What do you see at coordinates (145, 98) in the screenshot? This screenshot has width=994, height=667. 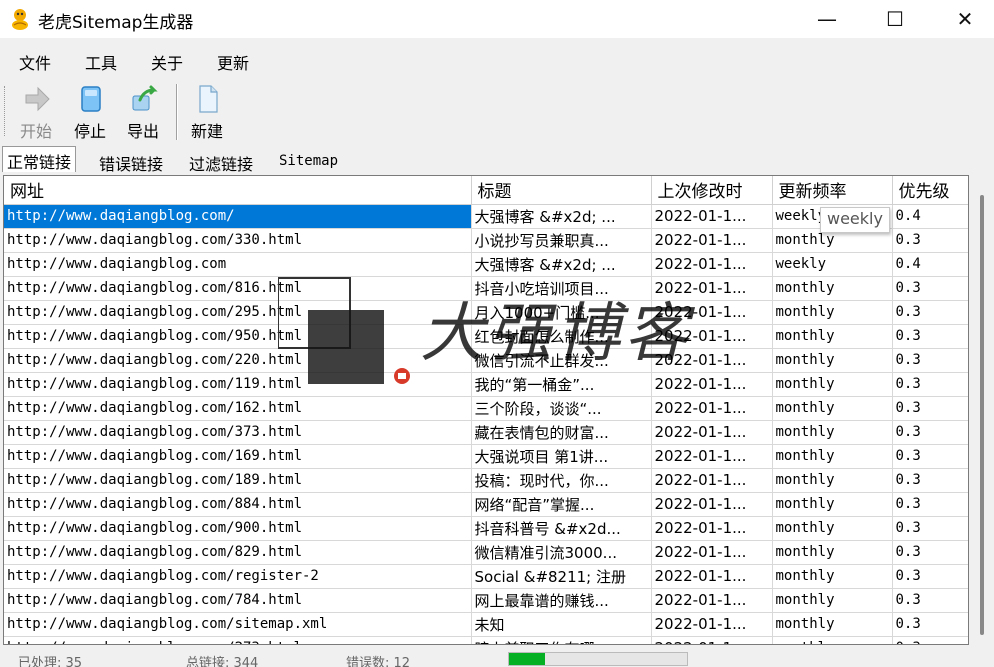 I see `export-icon` at bounding box center [145, 98].